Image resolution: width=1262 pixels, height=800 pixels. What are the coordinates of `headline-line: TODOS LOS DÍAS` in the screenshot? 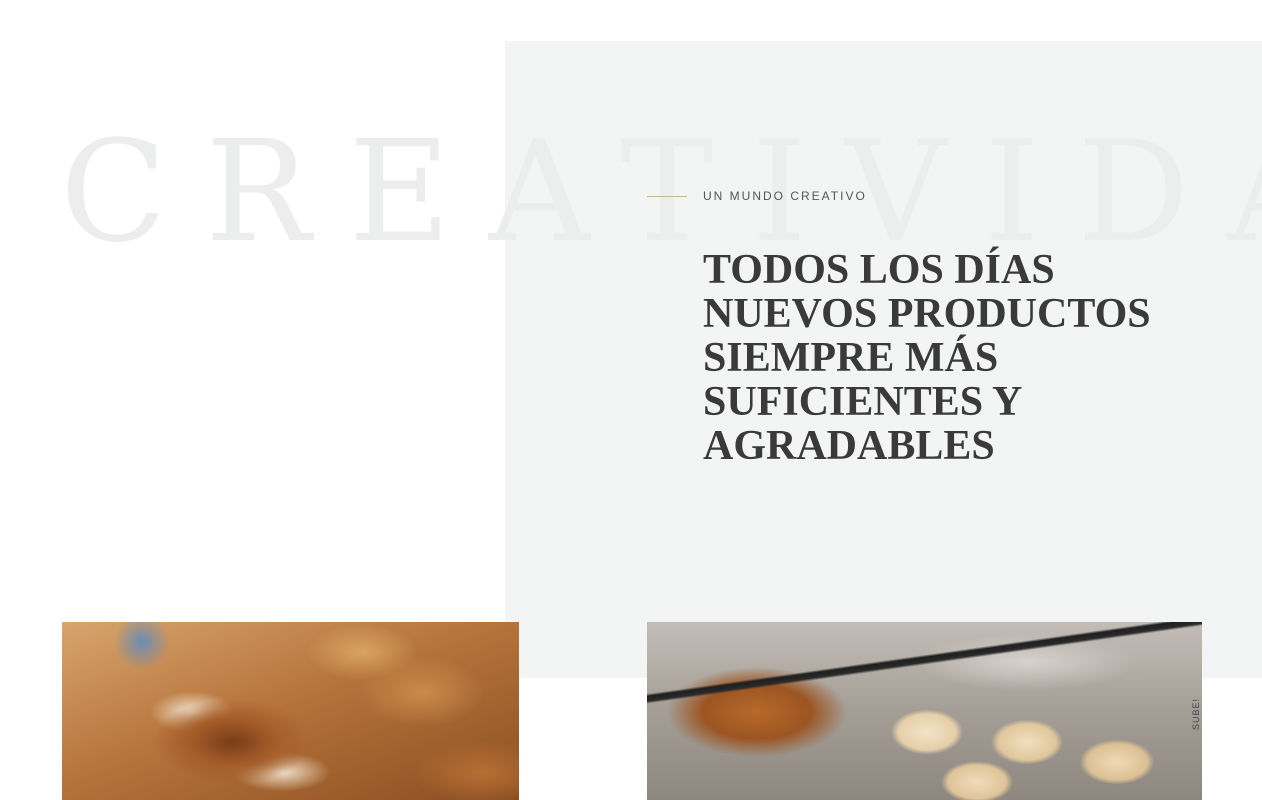 It's located at (879, 270).